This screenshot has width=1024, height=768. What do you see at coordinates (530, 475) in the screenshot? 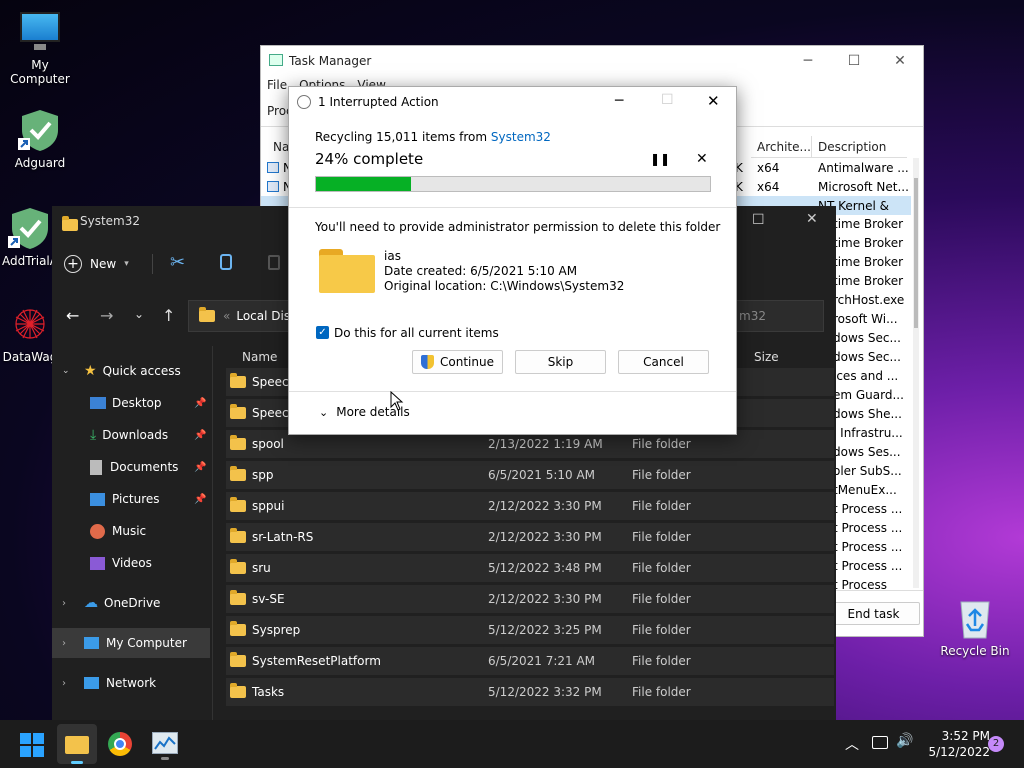
I see `file-row: spp 6/5/2021 5:10 AM File folder` at bounding box center [530, 475].